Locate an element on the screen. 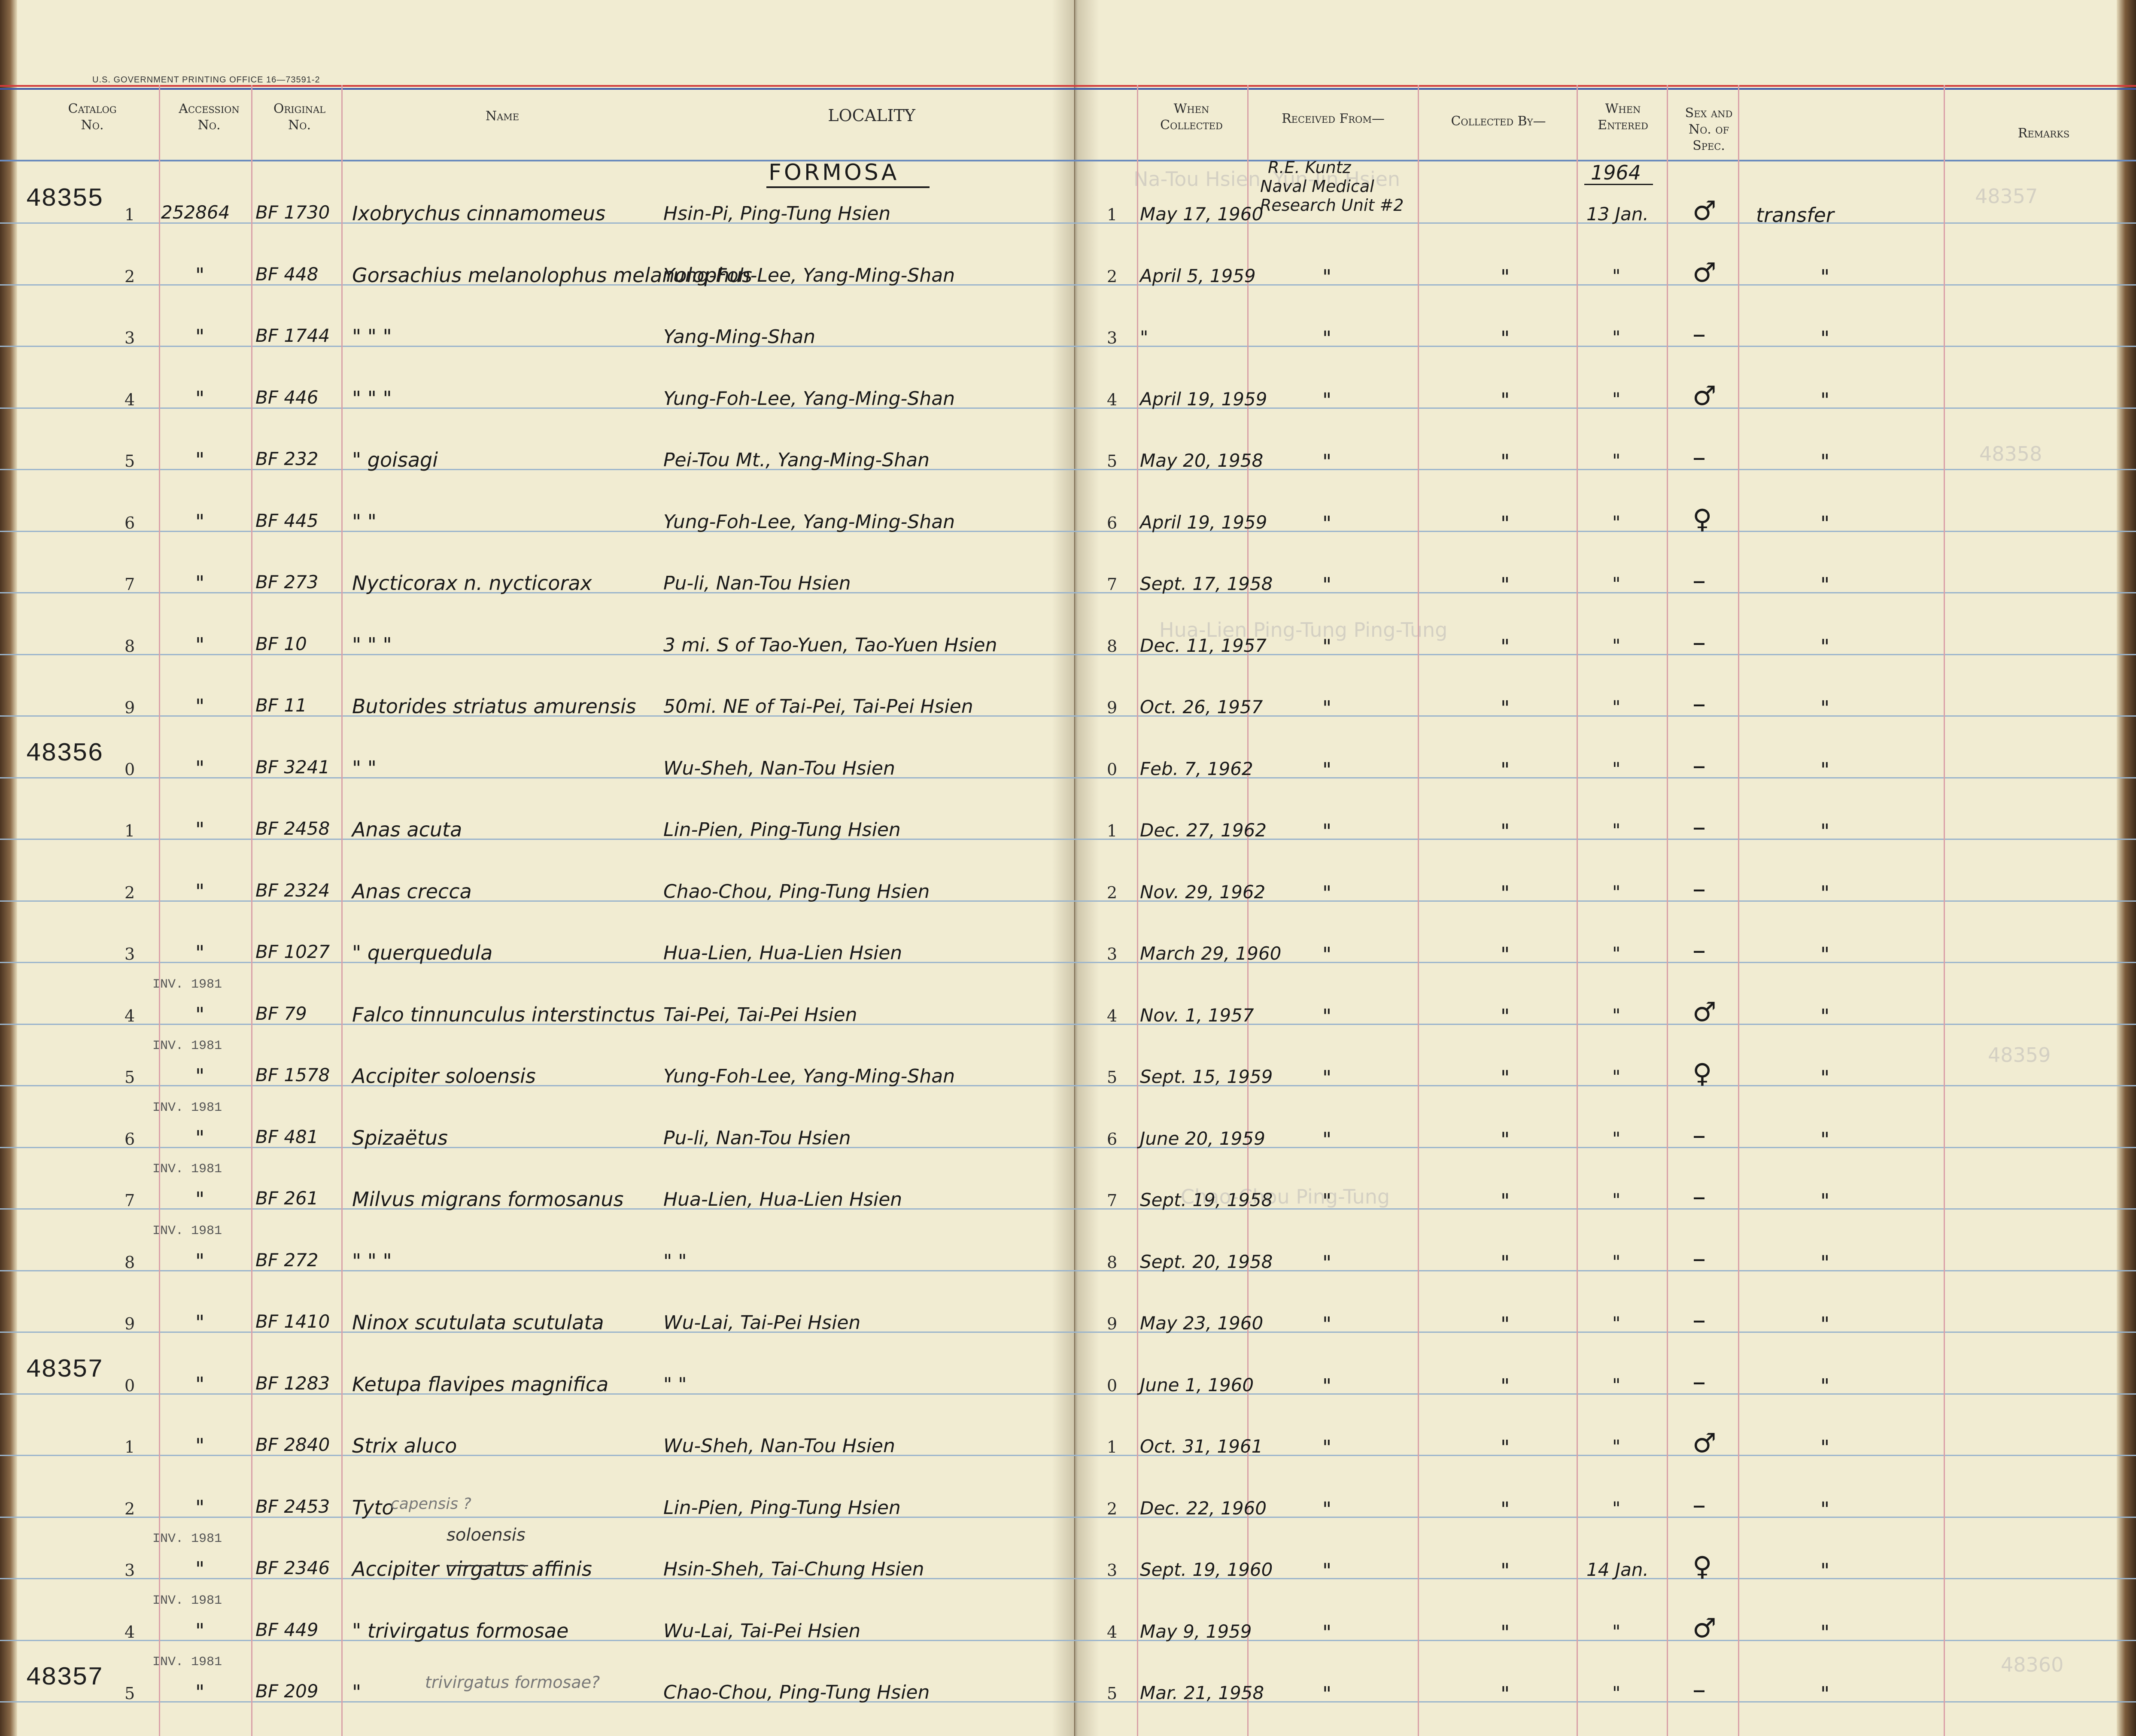 This screenshot has height=1736, width=2136. header-sex: Sex and No. of Spec. is located at coordinates (1709, 129).